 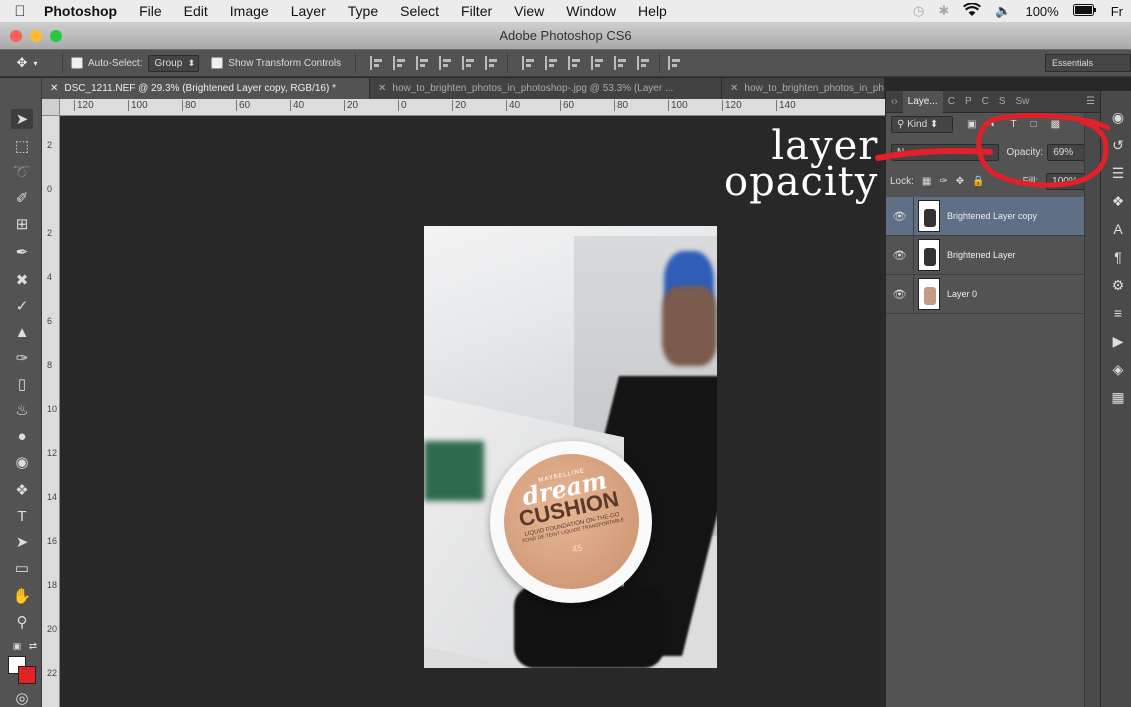 I want to click on distribute-hcenter-icon, so click(x=621, y=63).